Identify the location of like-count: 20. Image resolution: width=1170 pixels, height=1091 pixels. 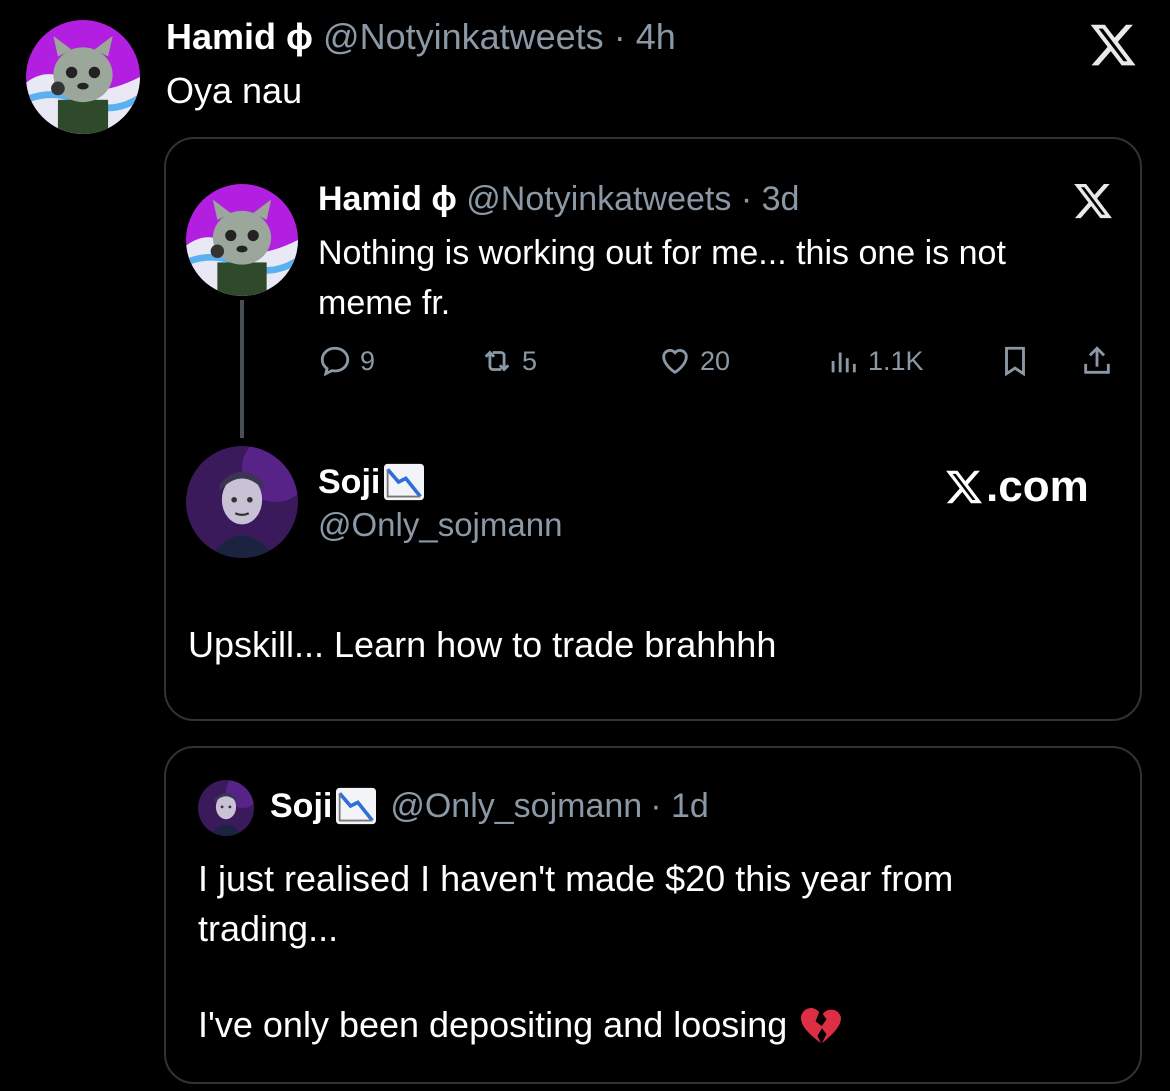
(715, 360).